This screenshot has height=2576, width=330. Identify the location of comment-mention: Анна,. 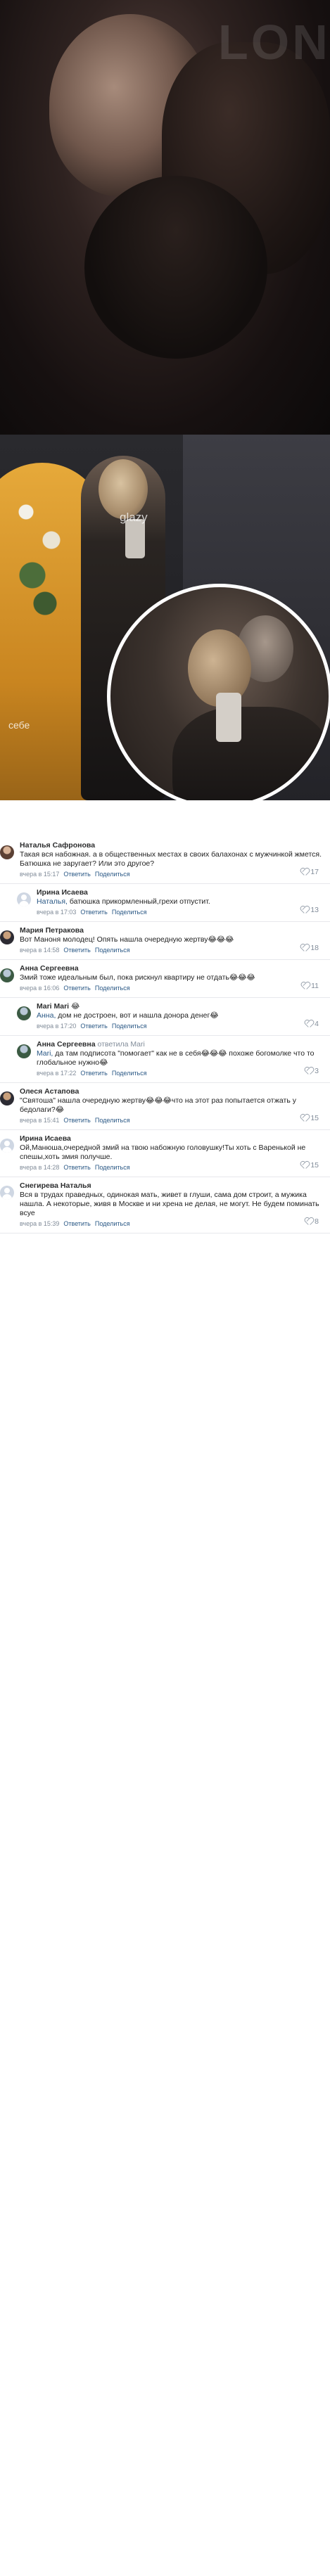
(46, 1016).